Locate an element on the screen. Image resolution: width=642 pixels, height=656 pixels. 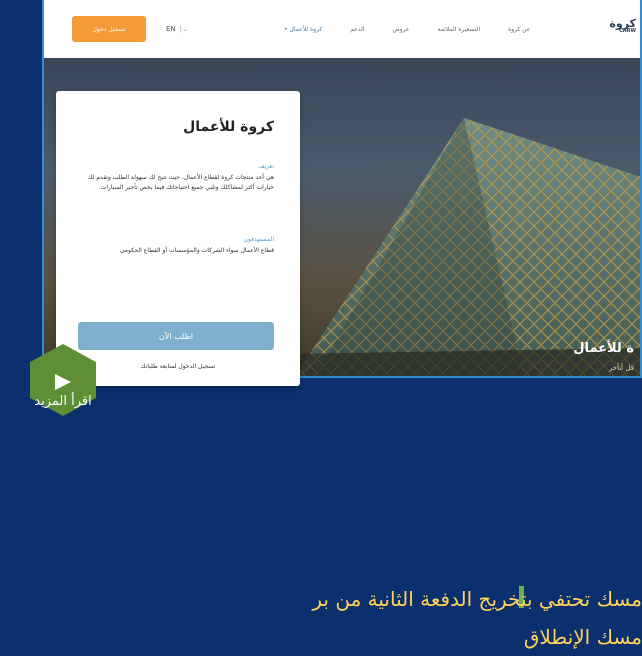
nav-item-offers: عروض is located at coordinates (400, 29).